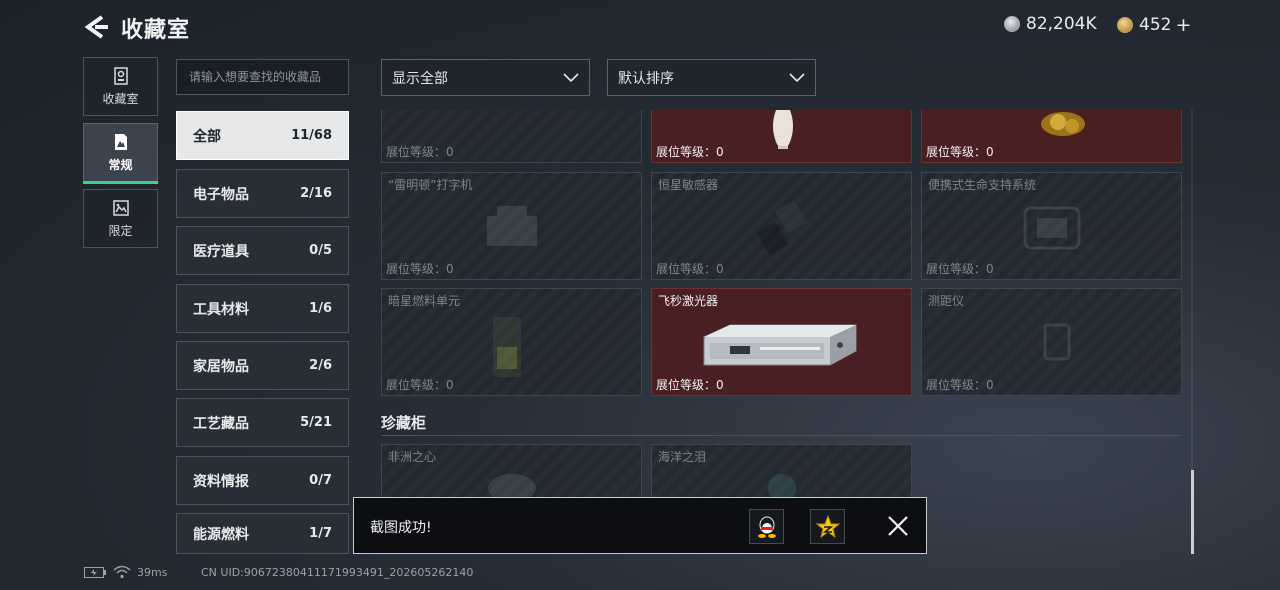 This screenshot has width=1280, height=590. I want to click on display-filter-dropdown: 显示全部, so click(485, 77).